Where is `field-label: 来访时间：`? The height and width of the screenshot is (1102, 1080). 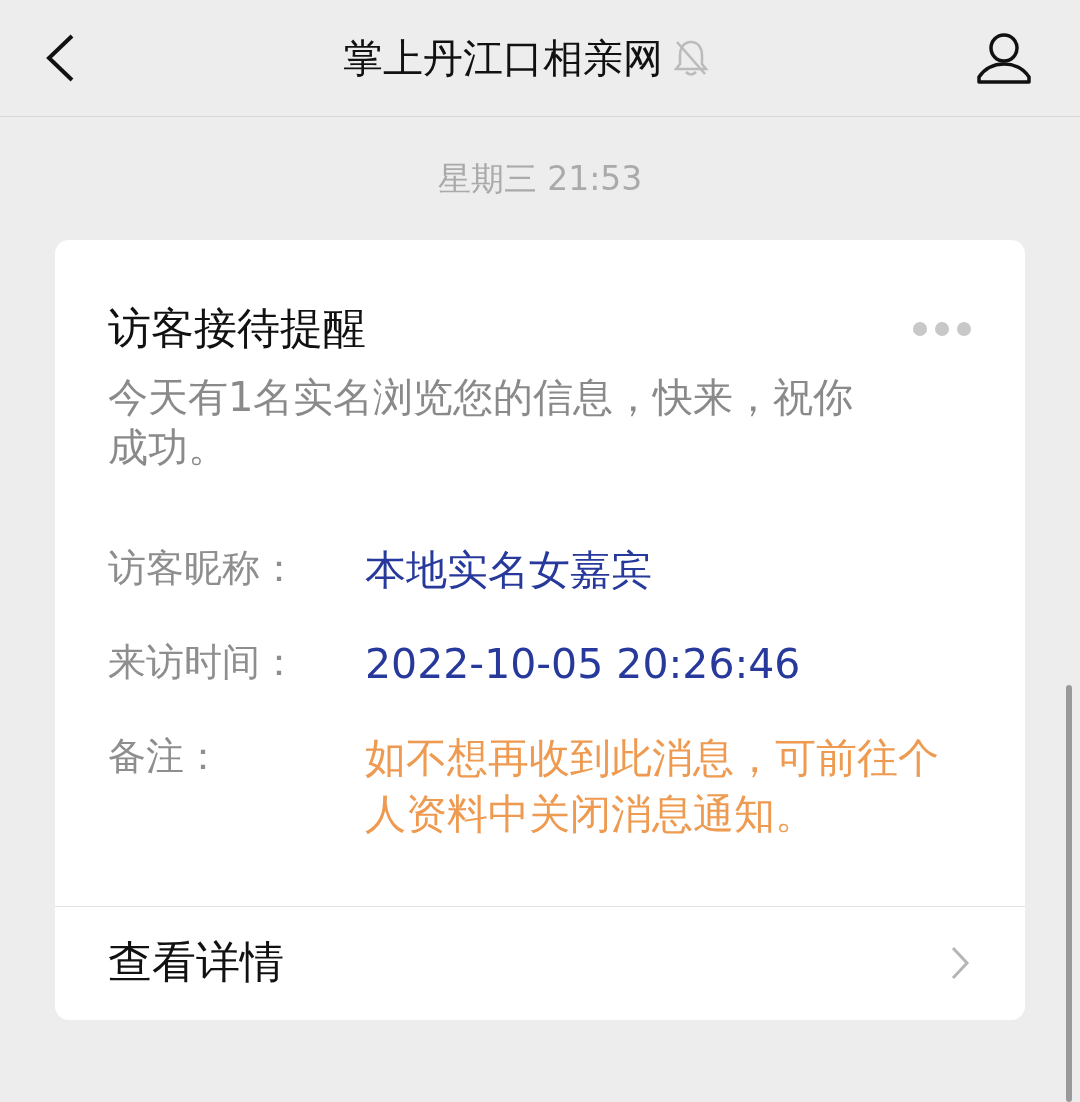 field-label: 来访时间： is located at coordinates (203, 662).